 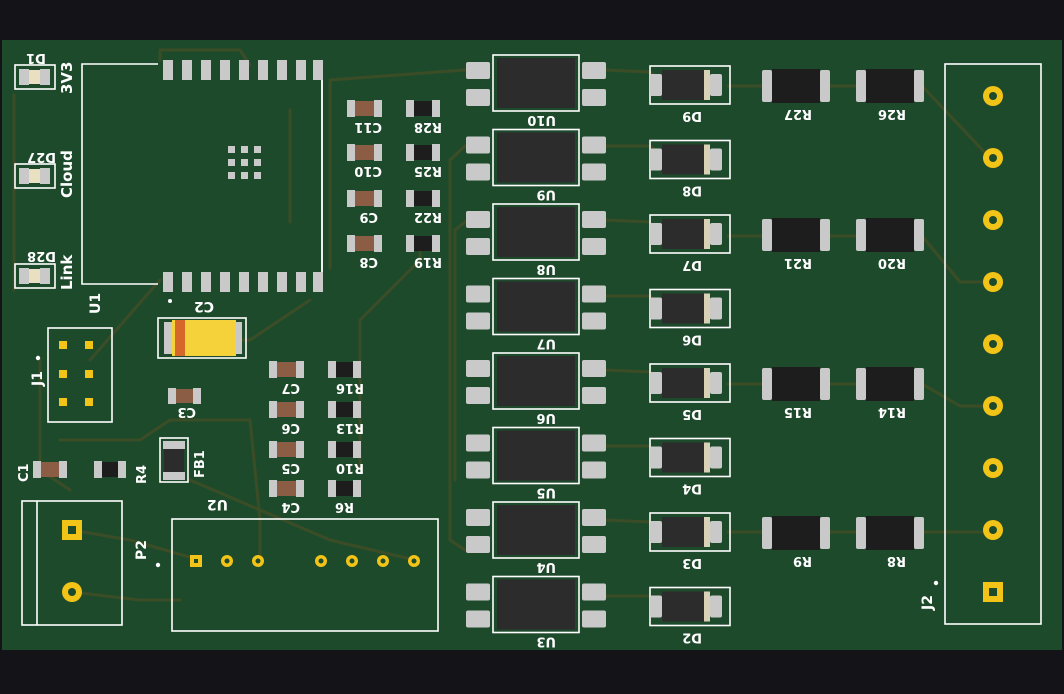 What do you see at coordinates (38, 379) in the screenshot?
I see `j1-label: J1` at bounding box center [38, 379].